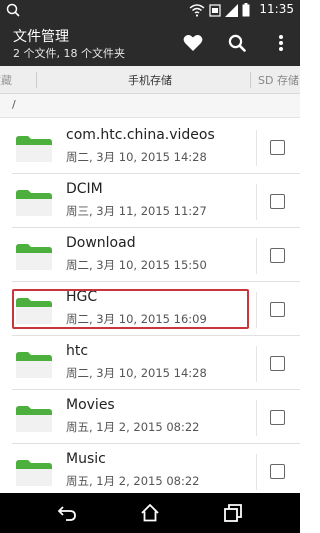  Describe the element at coordinates (150, 417) in the screenshot. I see `list-item: Movies 周五, 1月 2, 2015 08:22` at that location.